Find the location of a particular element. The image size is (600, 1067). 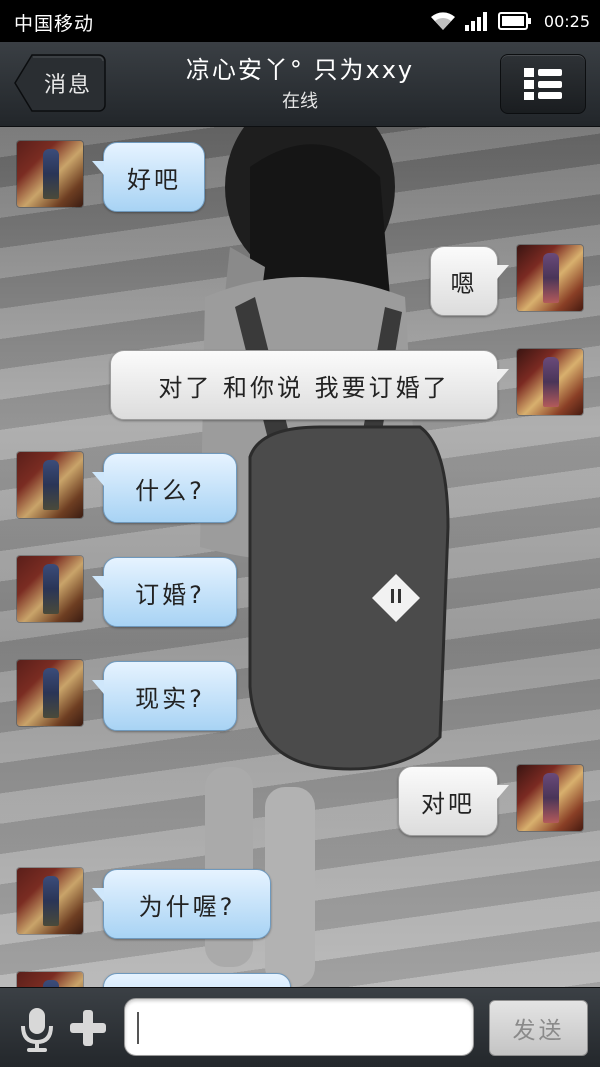

message-bubble-incoming: 现实? is located at coordinates (164, 696).